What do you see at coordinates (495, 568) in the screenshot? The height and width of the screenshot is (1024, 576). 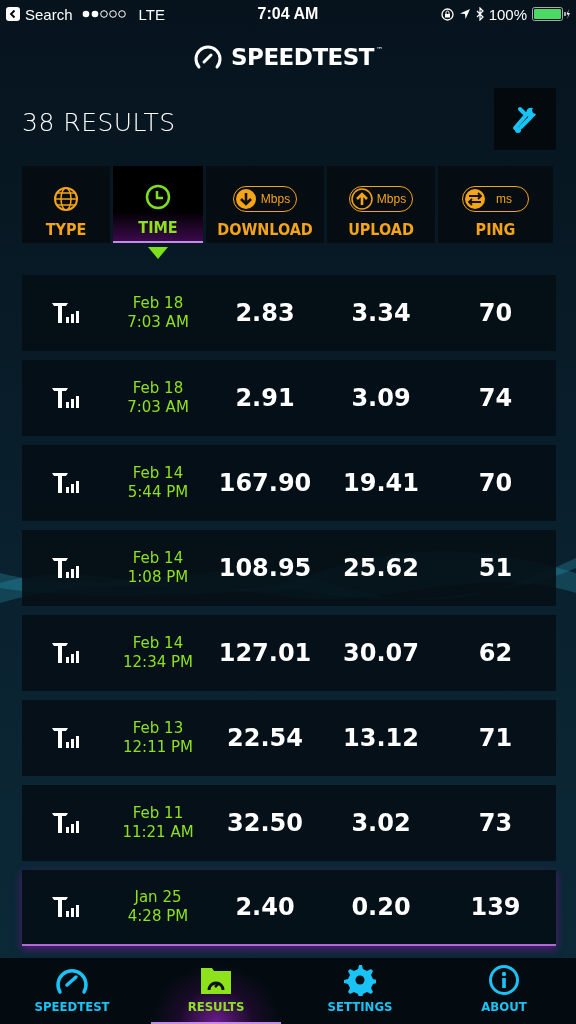 I see `ping-value: 51` at bounding box center [495, 568].